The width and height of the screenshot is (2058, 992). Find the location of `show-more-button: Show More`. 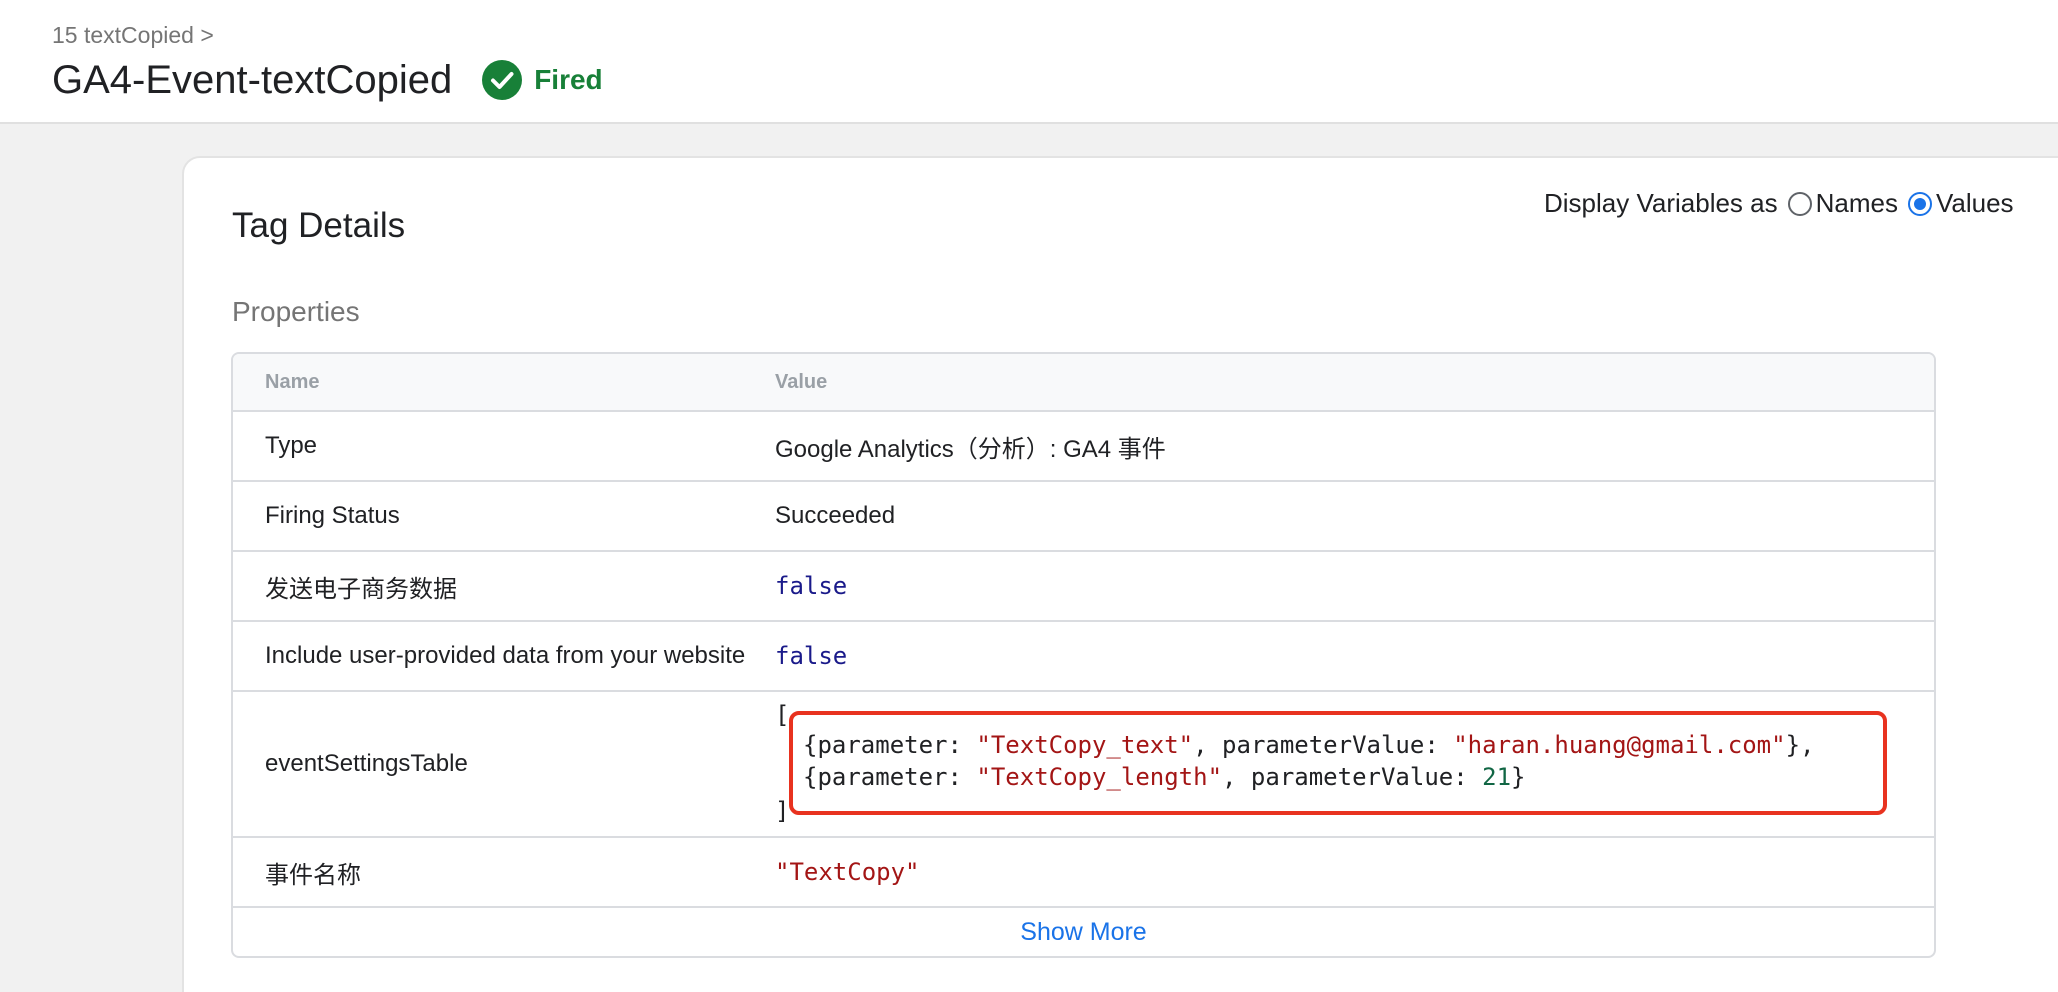

show-more-button: Show More is located at coordinates (1083, 932).